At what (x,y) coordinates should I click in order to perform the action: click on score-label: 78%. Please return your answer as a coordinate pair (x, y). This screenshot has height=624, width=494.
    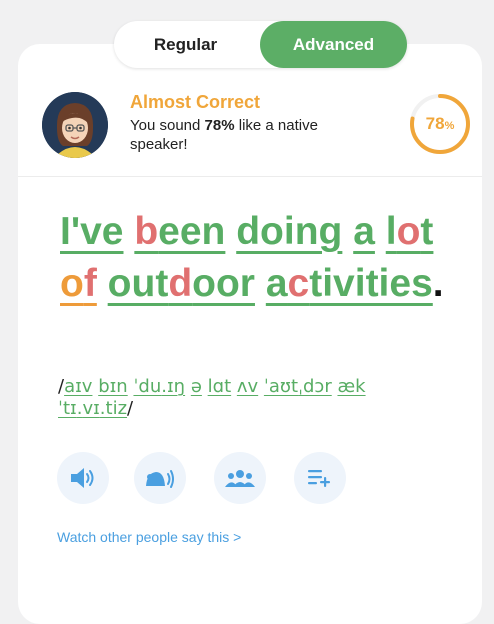
    Looking at the image, I should click on (440, 124).